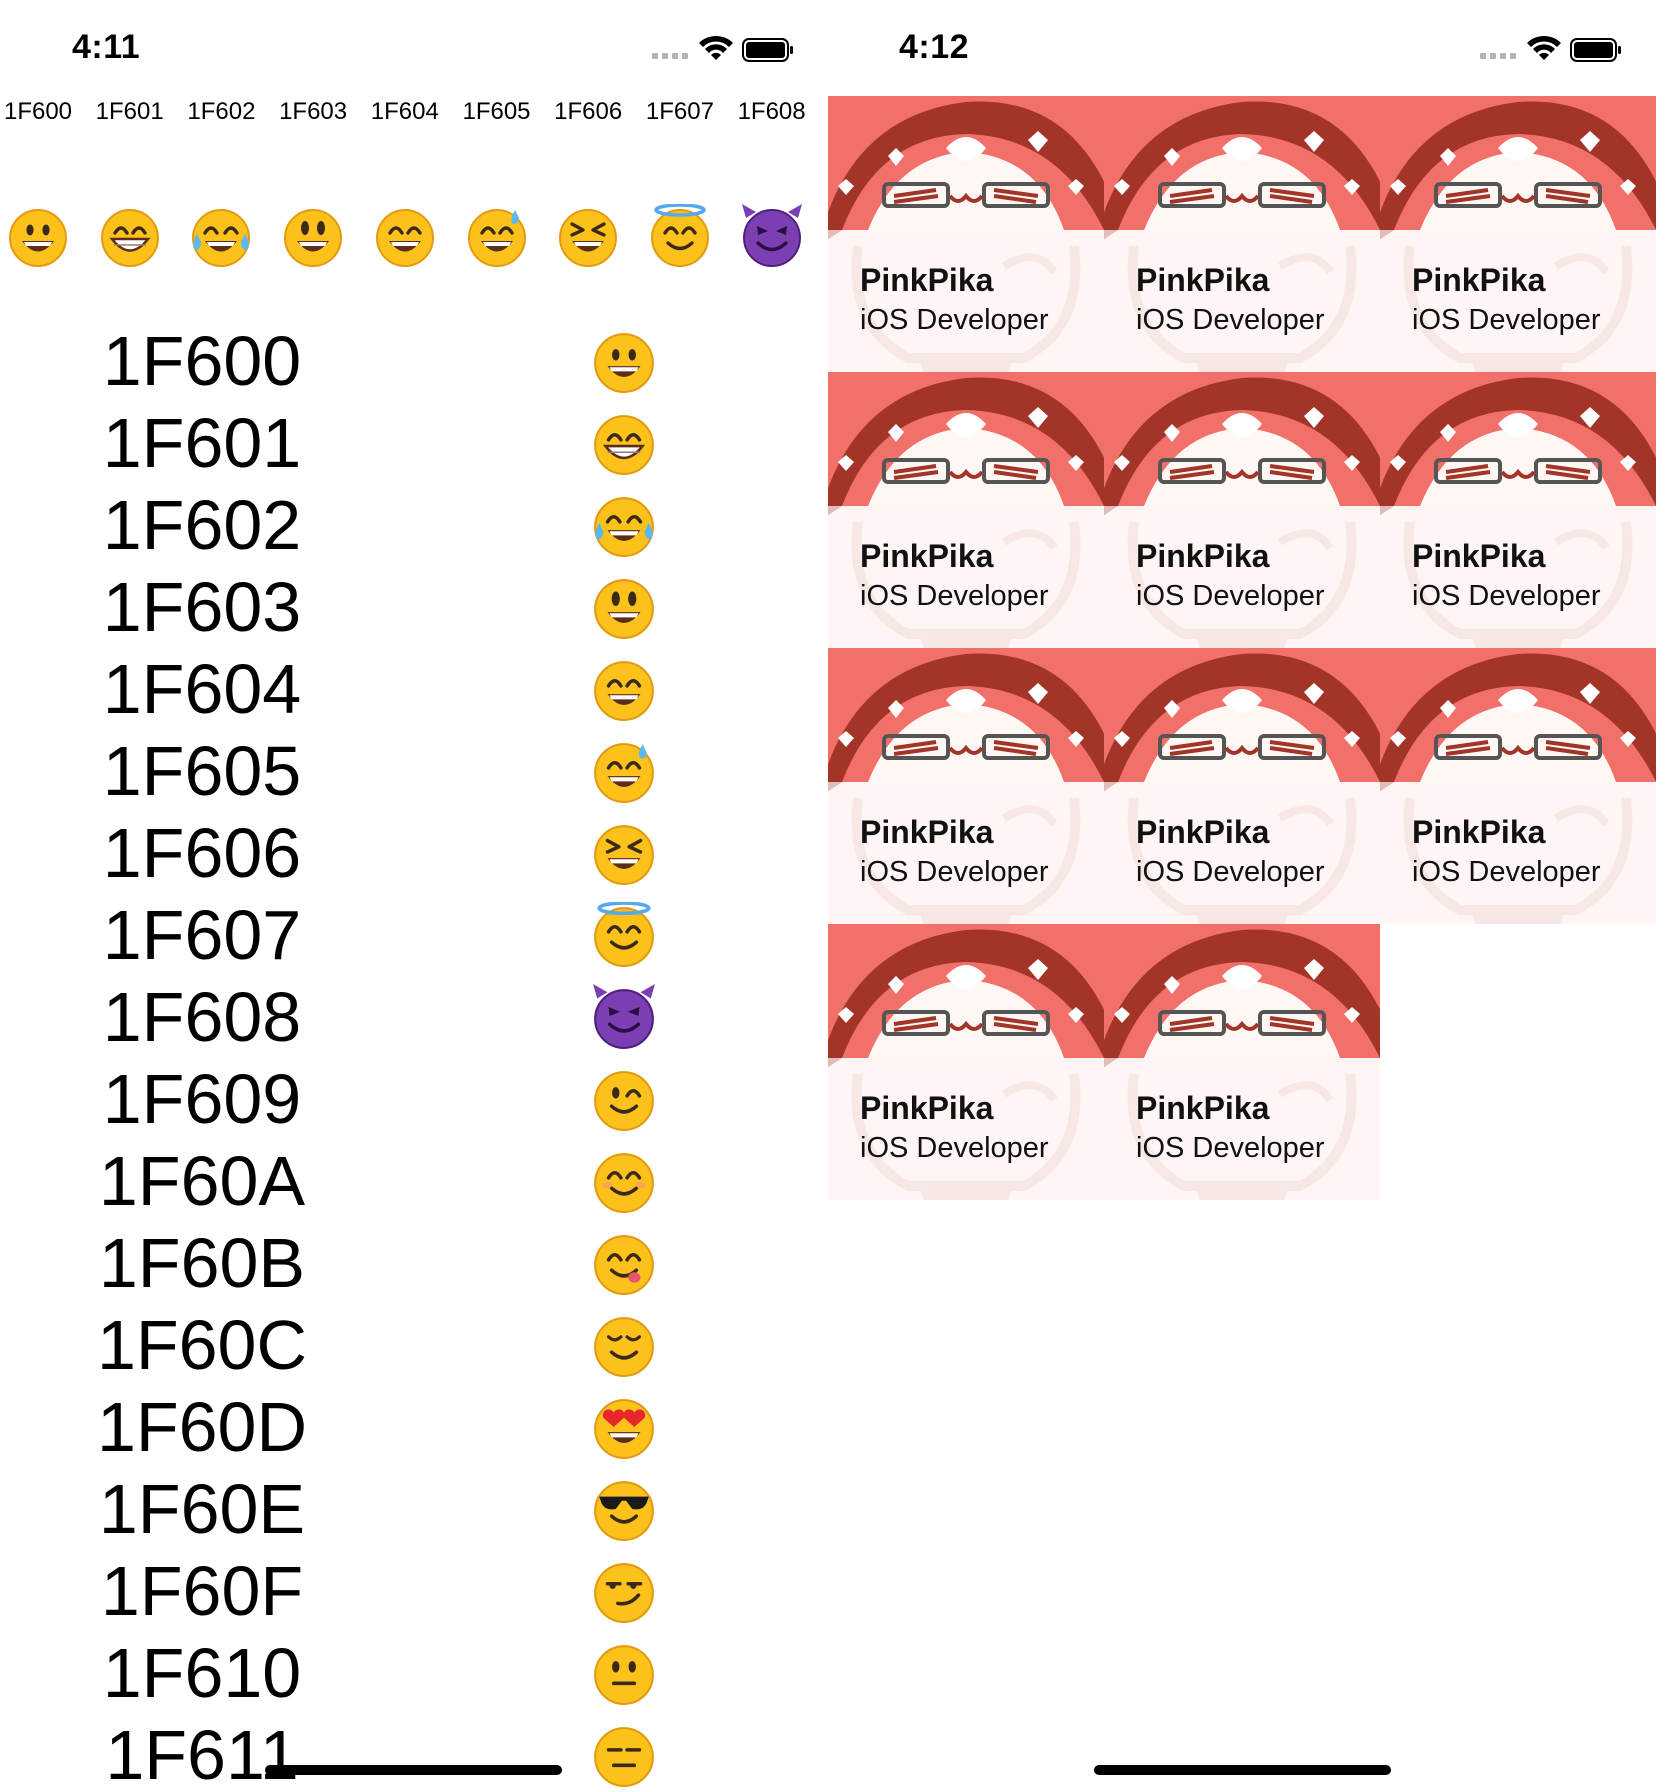 The image size is (1656, 1792). Describe the element at coordinates (414, 1591) in the screenshot. I see `emoji-list-row: 1F60F` at that location.